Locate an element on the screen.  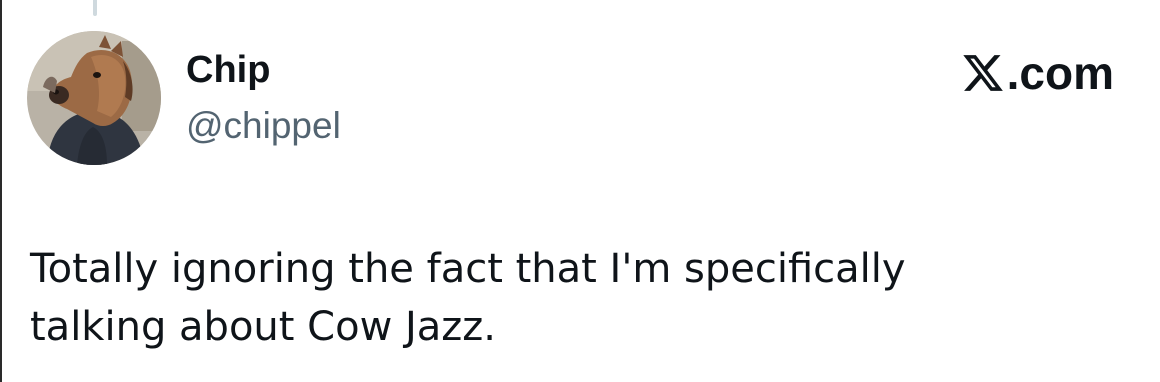
x-logo-icon is located at coordinates (983, 73).